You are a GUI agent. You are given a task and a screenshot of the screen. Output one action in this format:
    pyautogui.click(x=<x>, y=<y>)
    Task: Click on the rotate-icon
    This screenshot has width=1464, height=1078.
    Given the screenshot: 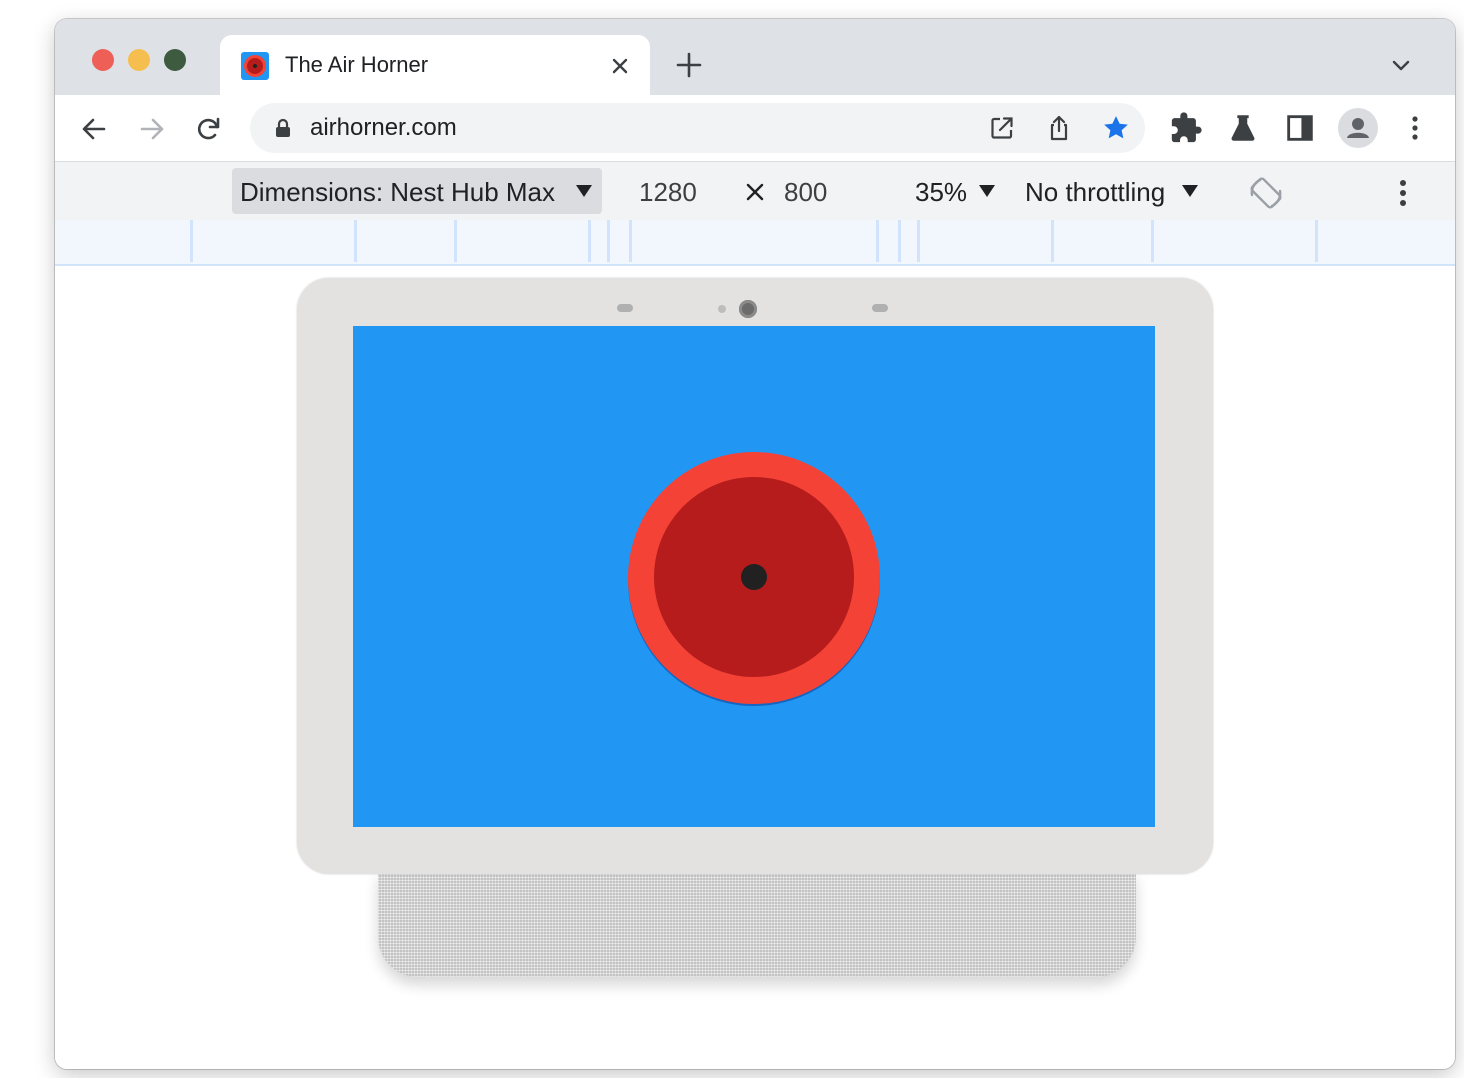 What is the action you would take?
    pyautogui.click(x=1266, y=193)
    